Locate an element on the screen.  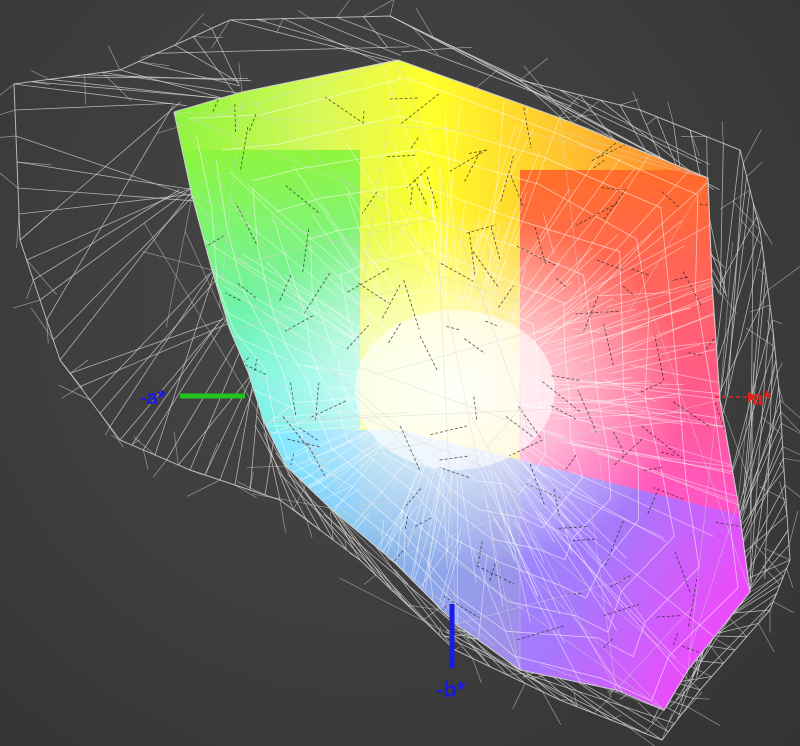
neg-b-label: -b* is located at coordinates (451, 689).